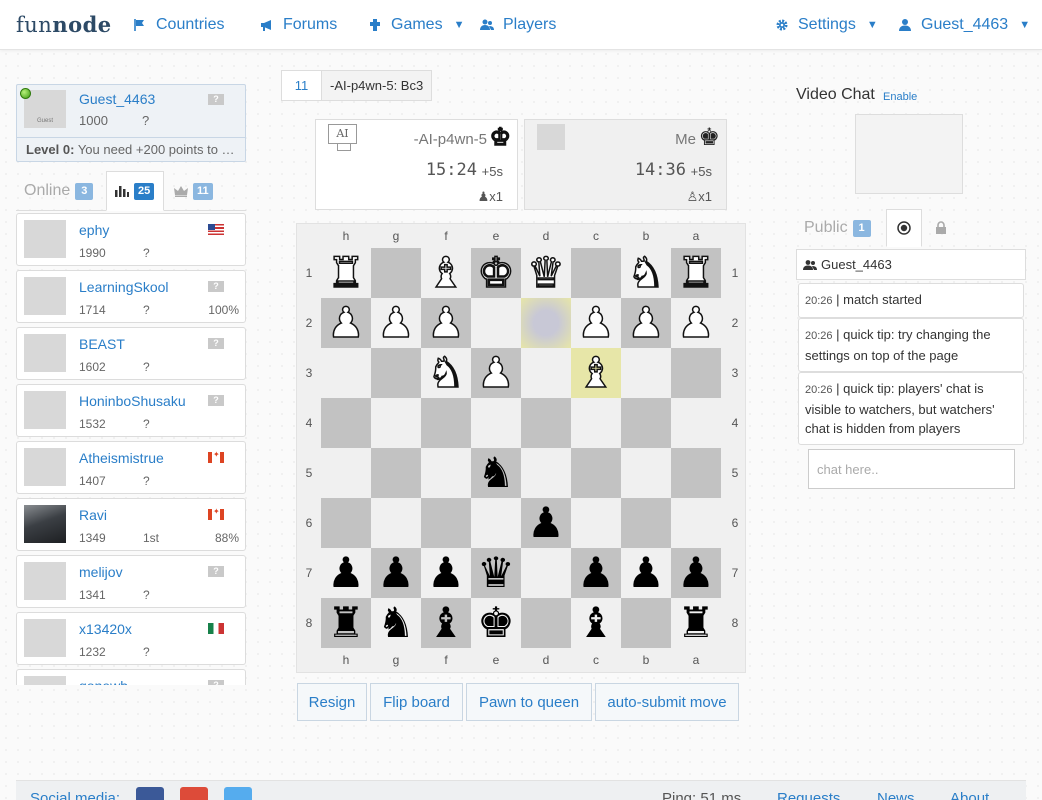 The width and height of the screenshot is (1042, 800). What do you see at coordinates (103, 681) in the screenshot?
I see `player-name: gonewb` at bounding box center [103, 681].